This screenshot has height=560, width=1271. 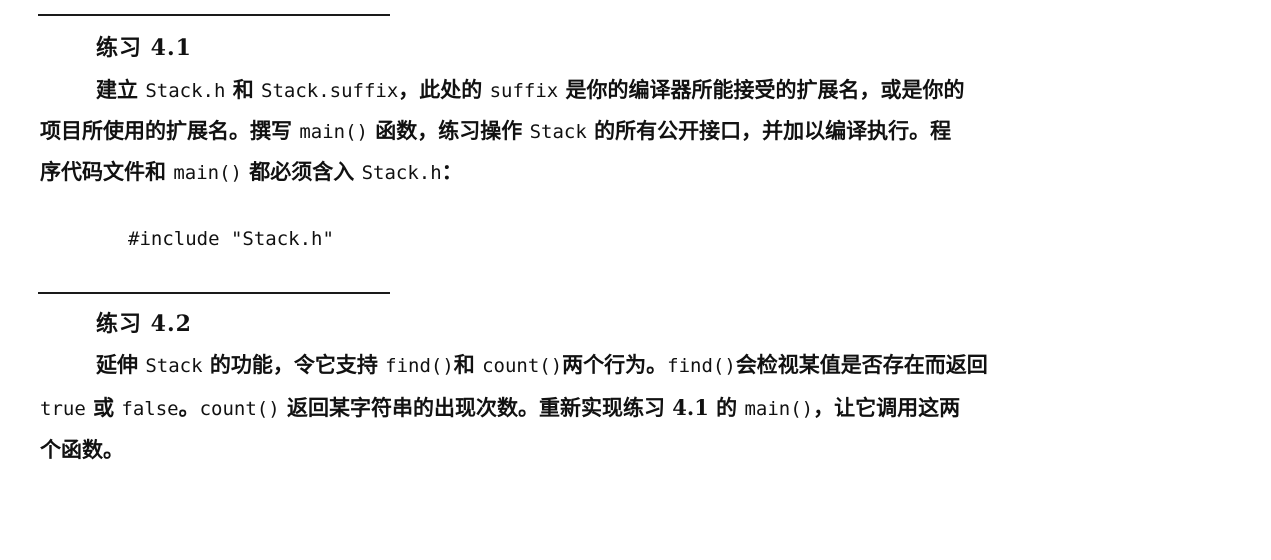 What do you see at coordinates (107, 171) in the screenshot?
I see `text-run: 序代码文件和` at bounding box center [107, 171].